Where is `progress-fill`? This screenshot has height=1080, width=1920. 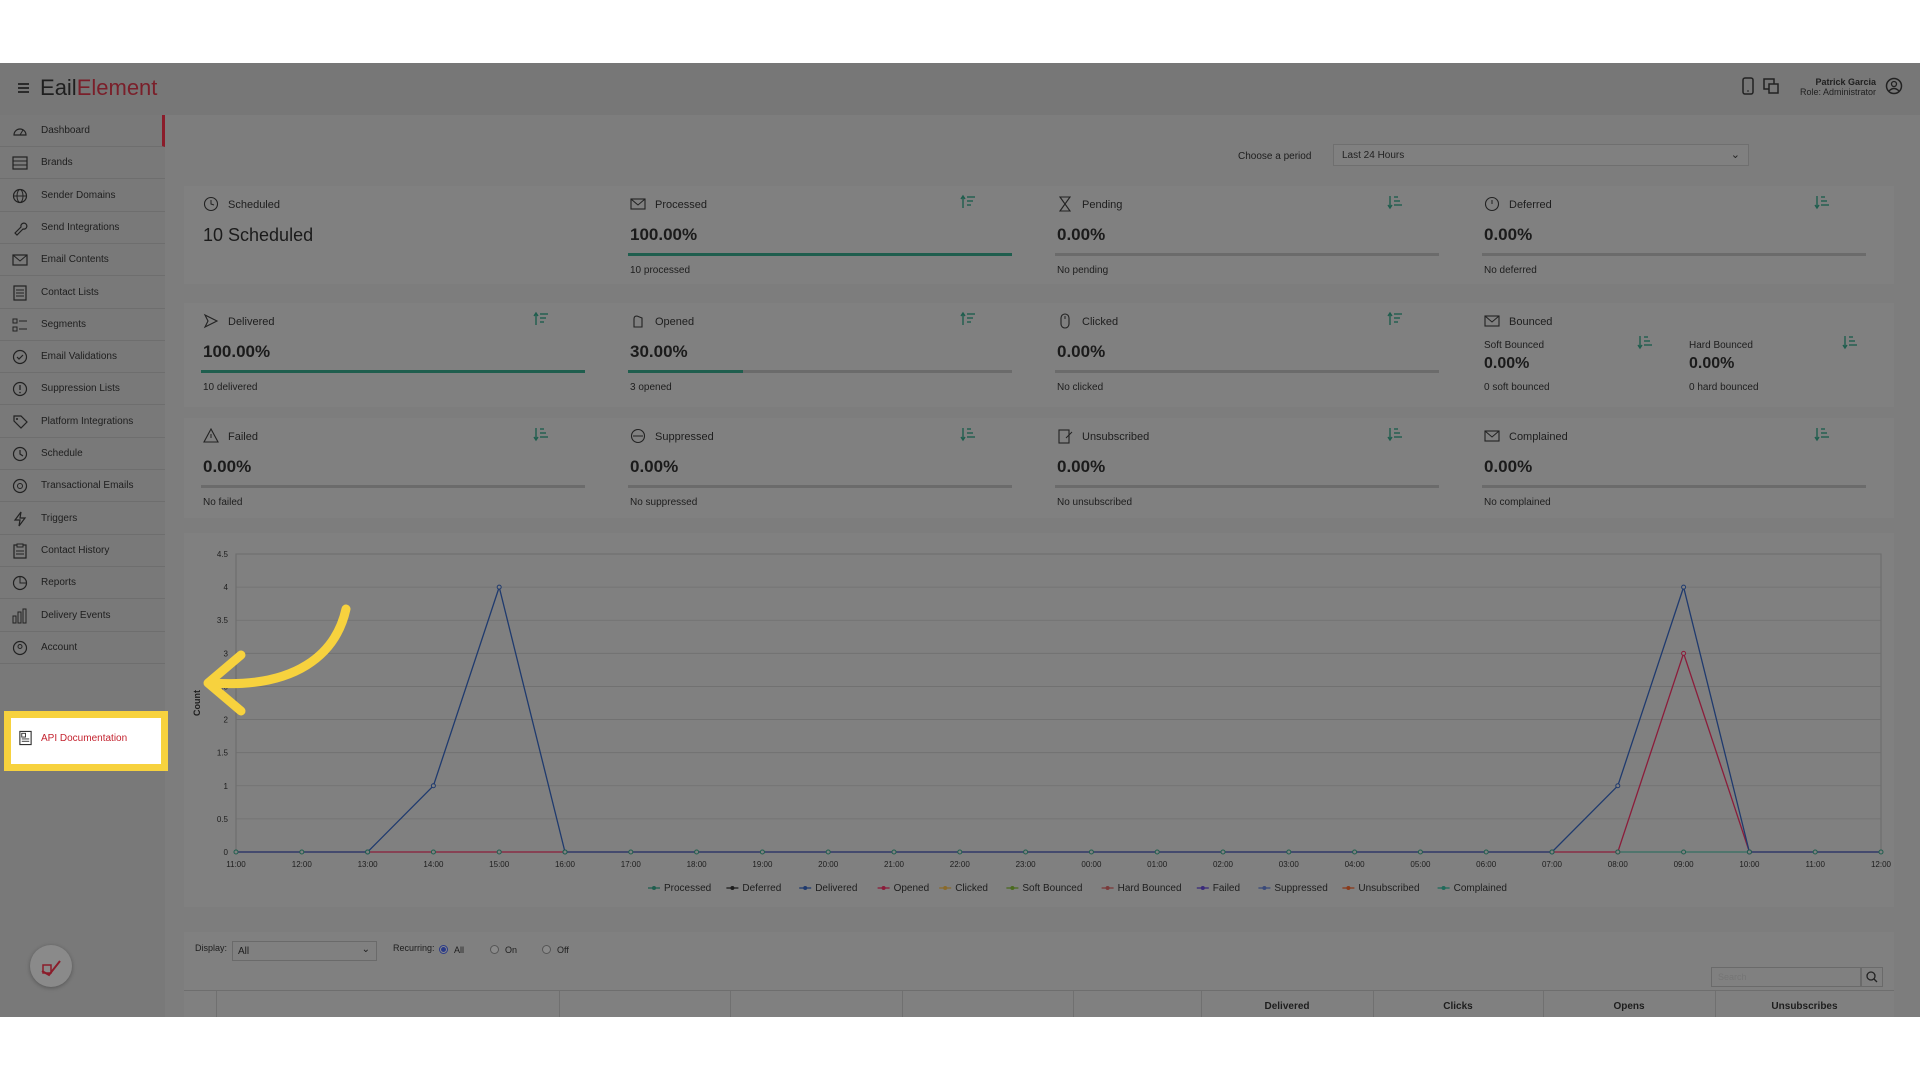 progress-fill is located at coordinates (393, 371).